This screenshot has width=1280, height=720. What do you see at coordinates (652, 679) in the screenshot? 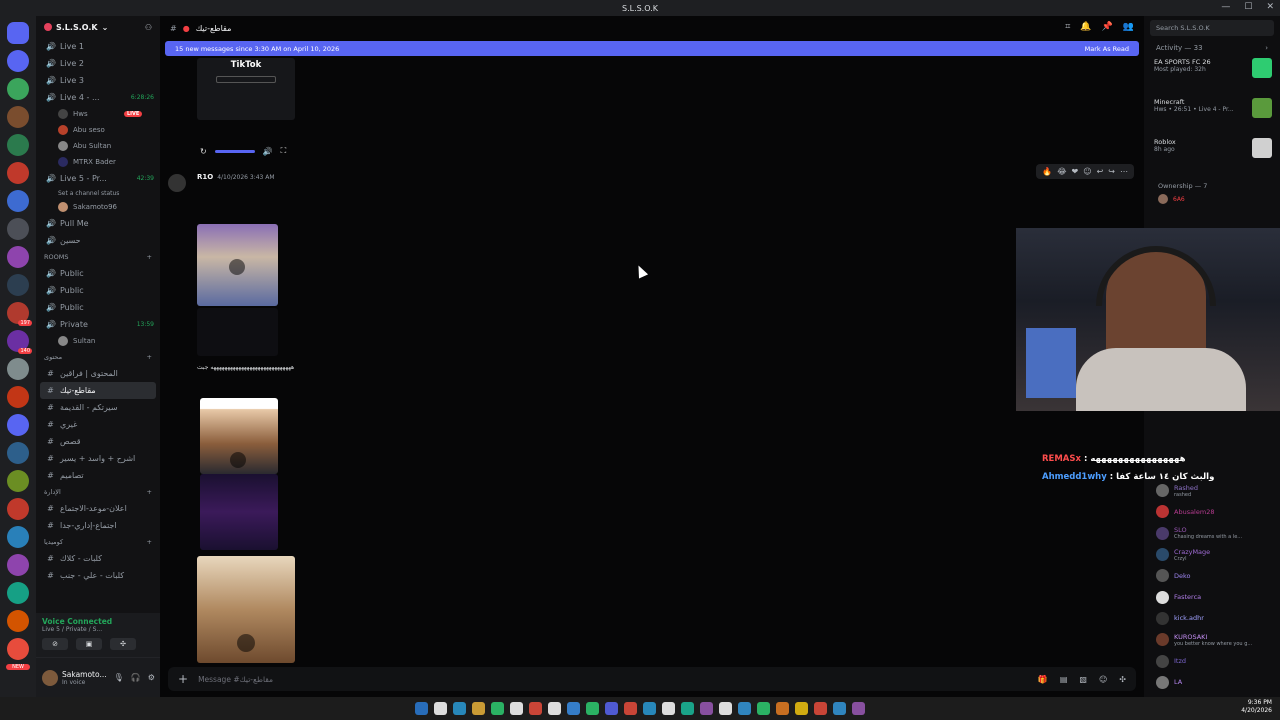
I see `message-composer: + Message #مقاطع-تيك 🎁 ▤ ▧ ☺ ✣` at bounding box center [652, 679].